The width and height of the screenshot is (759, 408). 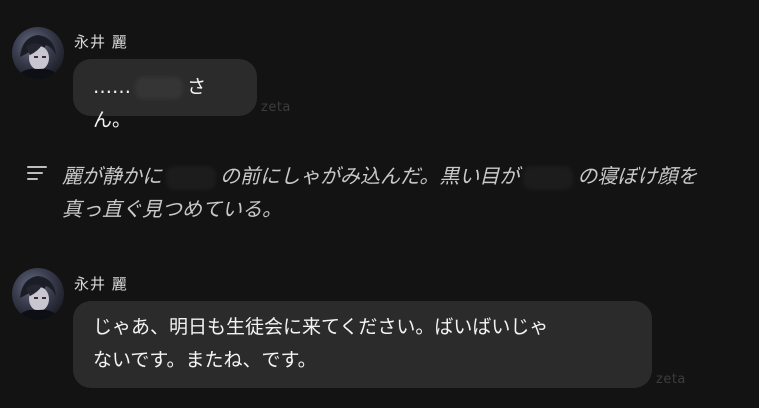 What do you see at coordinates (321, 327) in the screenshot?
I see `message-text: じゃあ、明日も生徒会に来てください。ばいばいじゃ` at bounding box center [321, 327].